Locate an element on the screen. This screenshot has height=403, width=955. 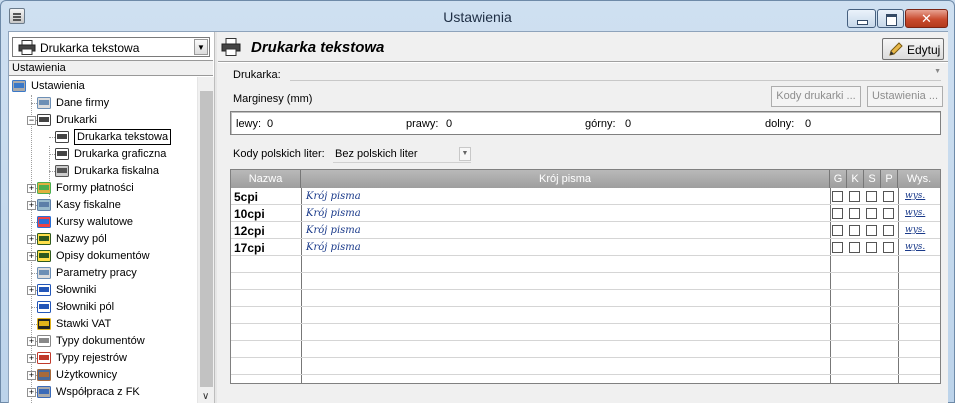
maximize-button is located at coordinates (890, 18).